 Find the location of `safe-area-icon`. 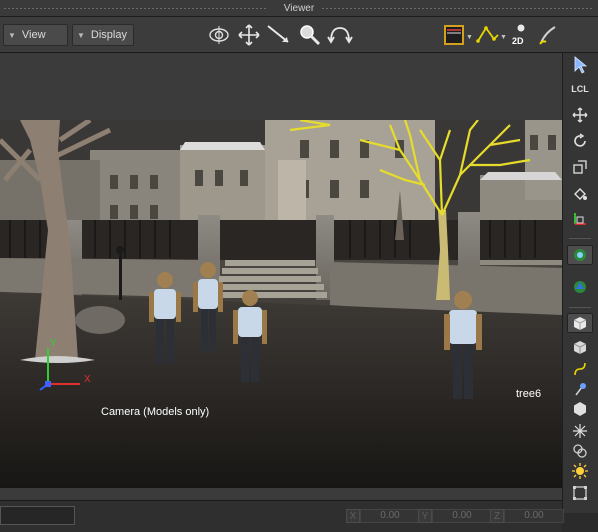

safe-area-icon is located at coordinates (454, 35).